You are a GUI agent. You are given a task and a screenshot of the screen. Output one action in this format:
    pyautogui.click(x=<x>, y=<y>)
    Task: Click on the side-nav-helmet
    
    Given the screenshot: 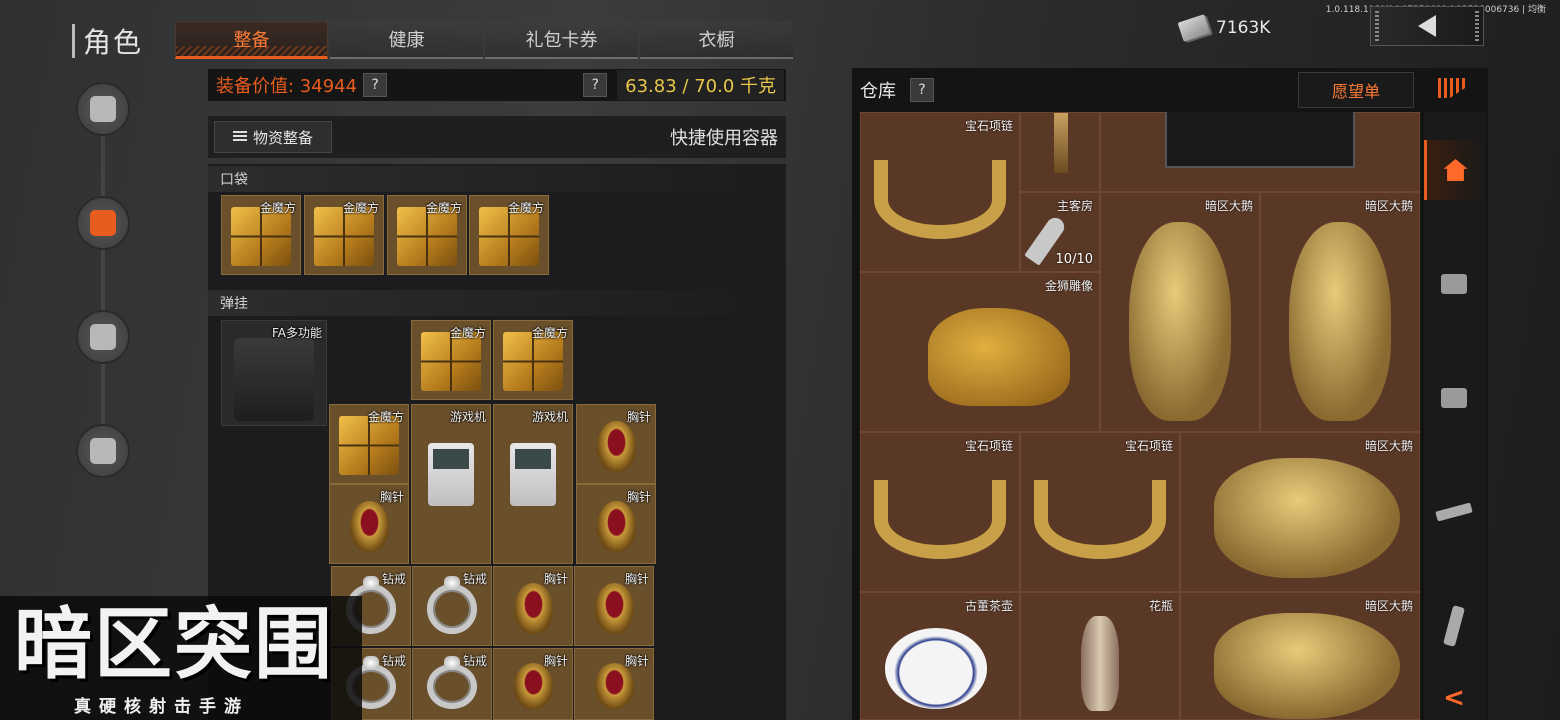 What is the action you would take?
    pyautogui.click(x=103, y=109)
    